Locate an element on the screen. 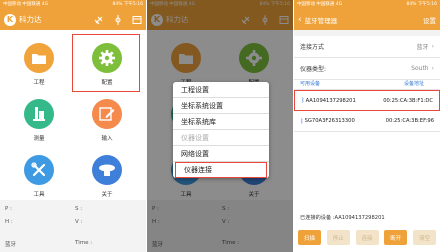  folder-icon is located at coordinates (39, 57).